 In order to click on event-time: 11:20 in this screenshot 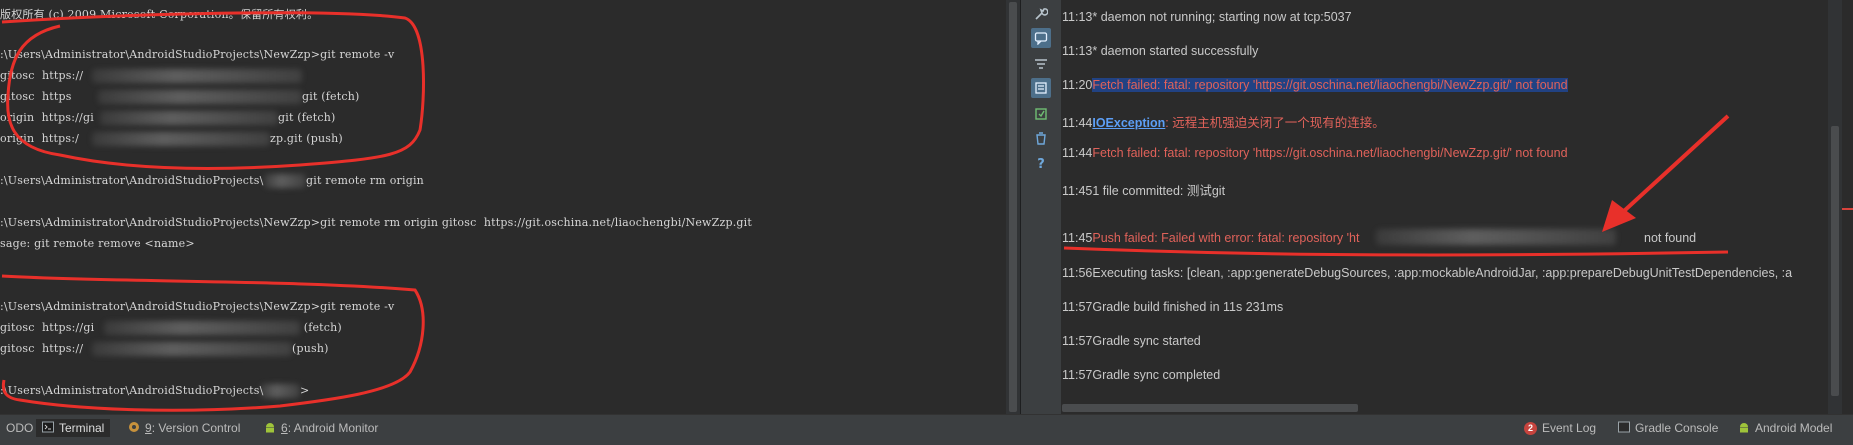, I will do `click(1077, 85)`.